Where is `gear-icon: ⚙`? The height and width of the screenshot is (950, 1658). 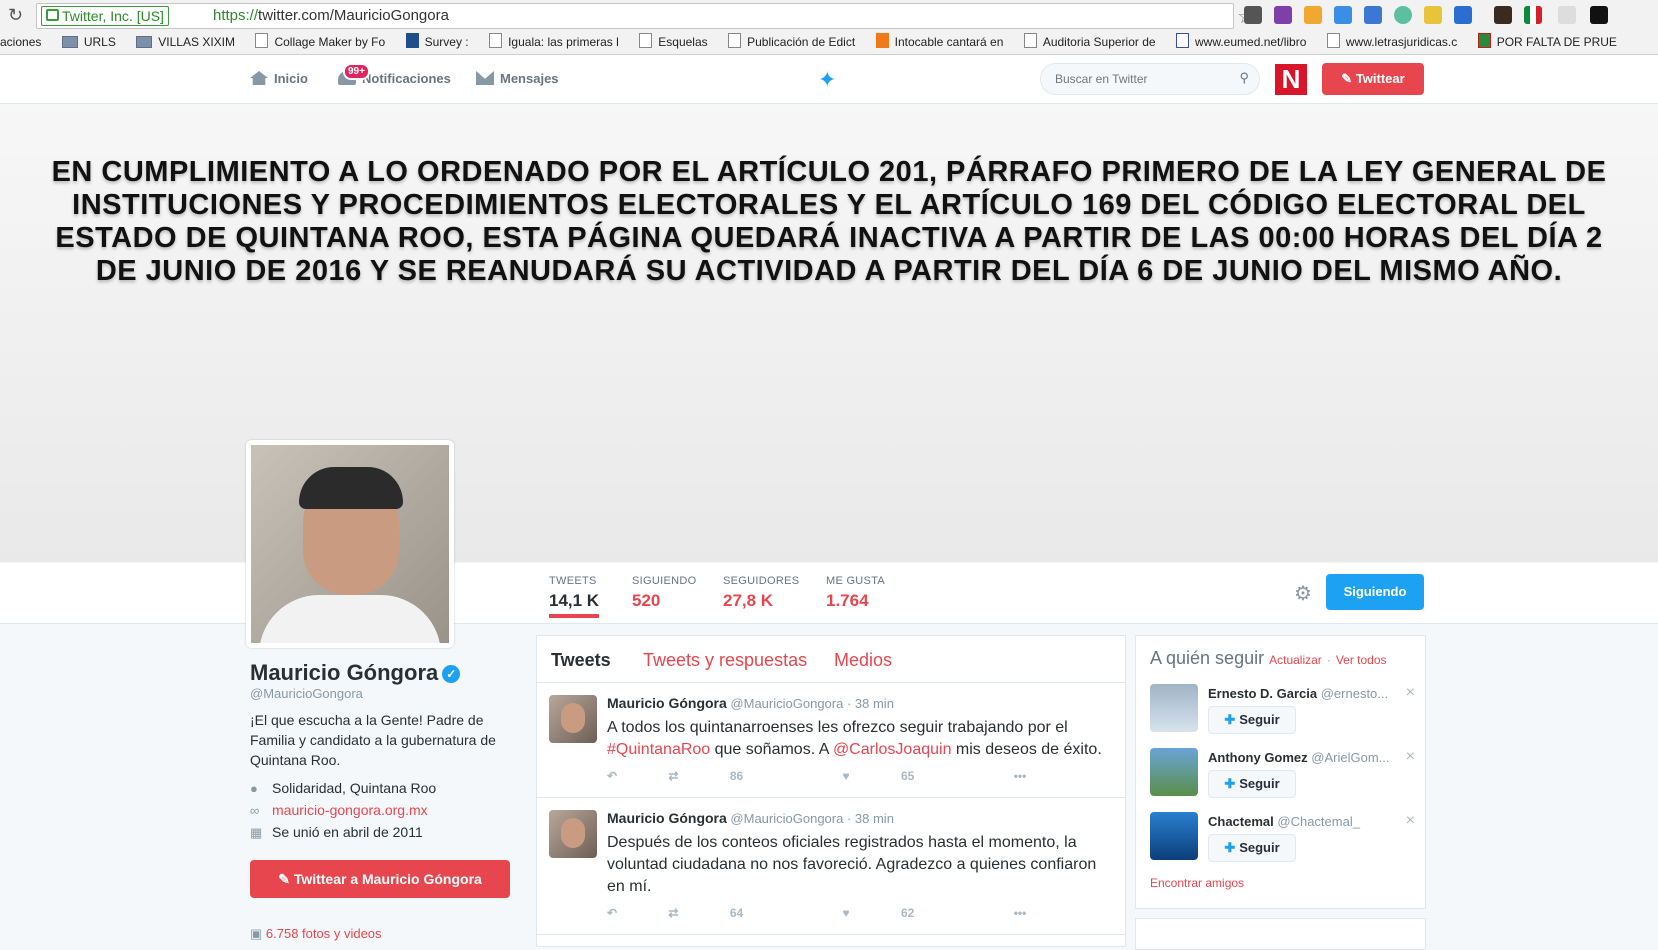
gear-icon: ⚙ is located at coordinates (1303, 593).